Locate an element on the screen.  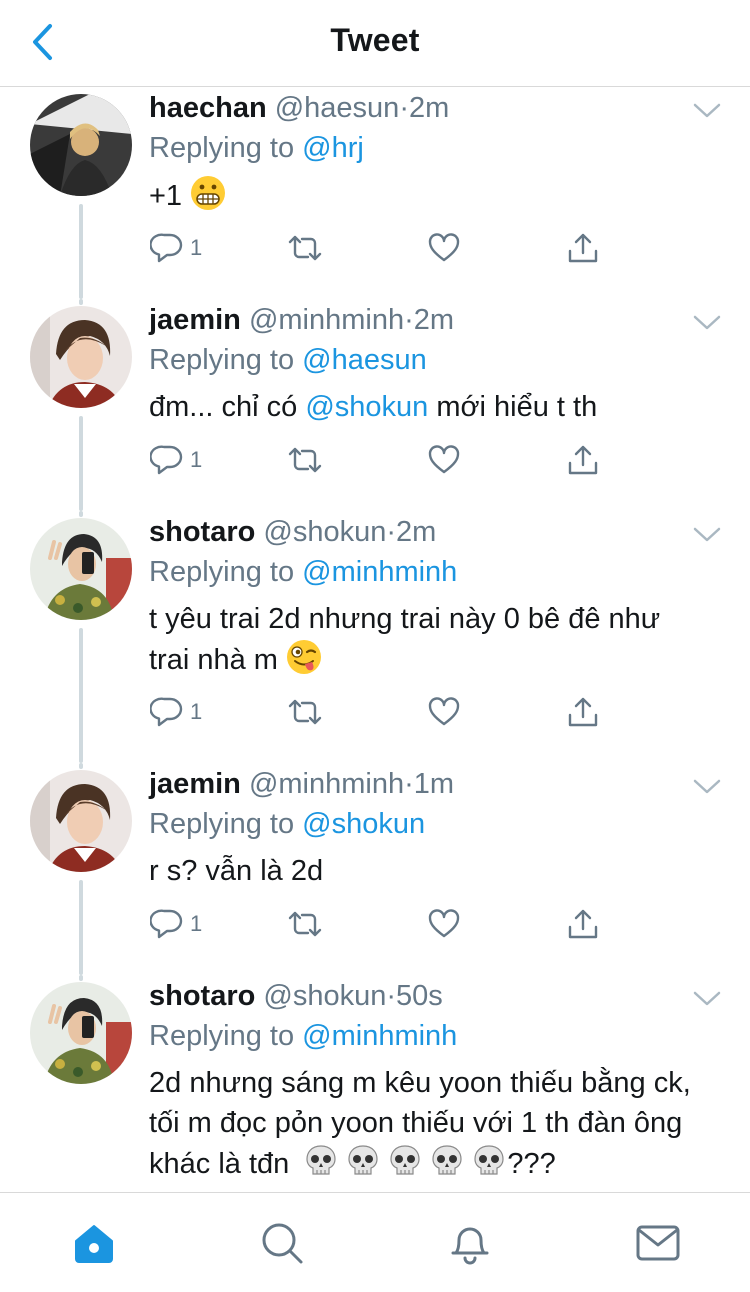
display-name: haechan is located at coordinates (208, 108).